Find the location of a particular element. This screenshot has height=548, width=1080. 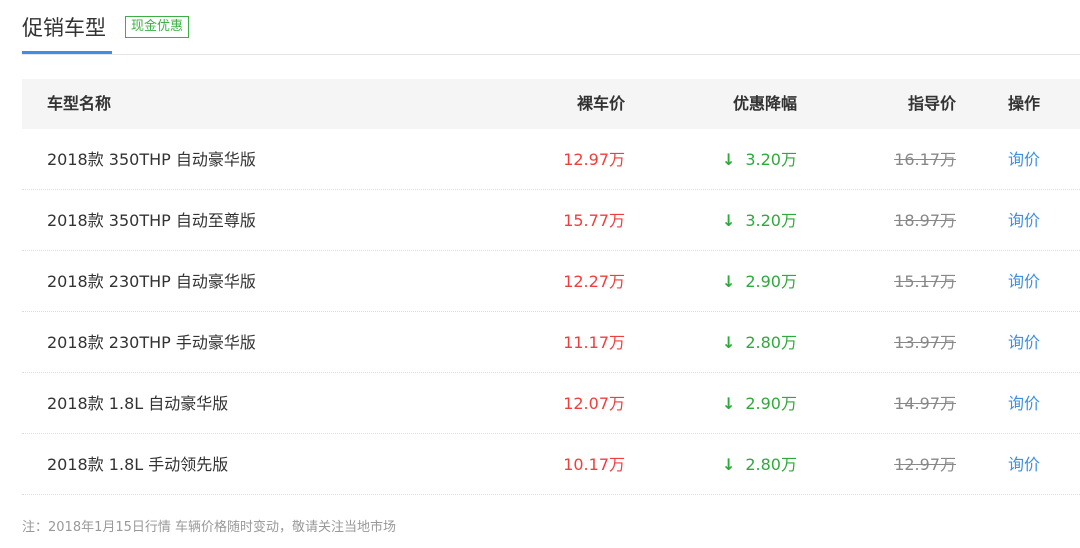

guide-price: 16.17万 is located at coordinates (925, 159).